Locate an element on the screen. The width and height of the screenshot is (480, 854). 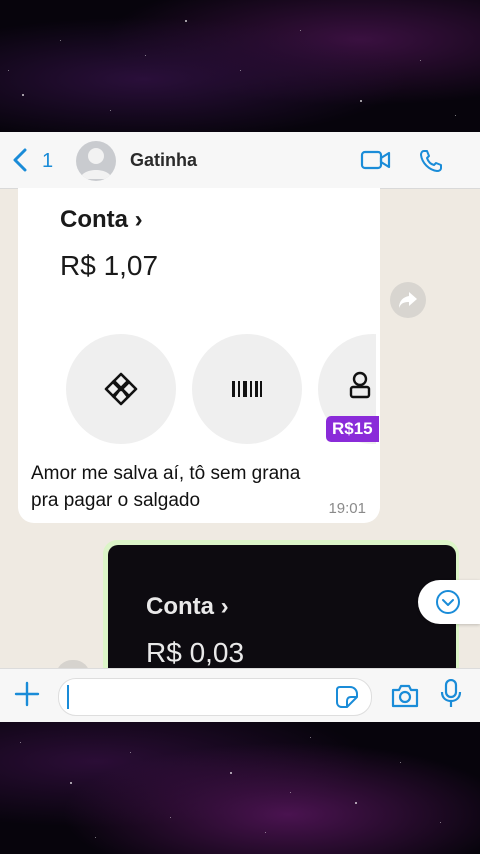
contact-name: Gatinha is located at coordinates (163, 160).